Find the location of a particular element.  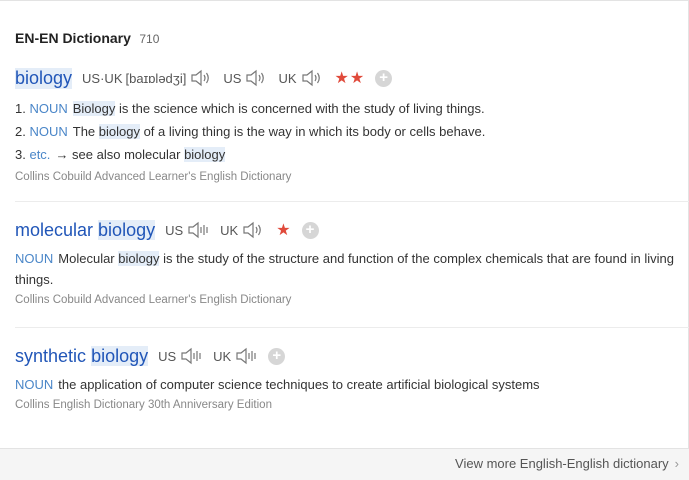

definition-text: The is located at coordinates (85, 131).